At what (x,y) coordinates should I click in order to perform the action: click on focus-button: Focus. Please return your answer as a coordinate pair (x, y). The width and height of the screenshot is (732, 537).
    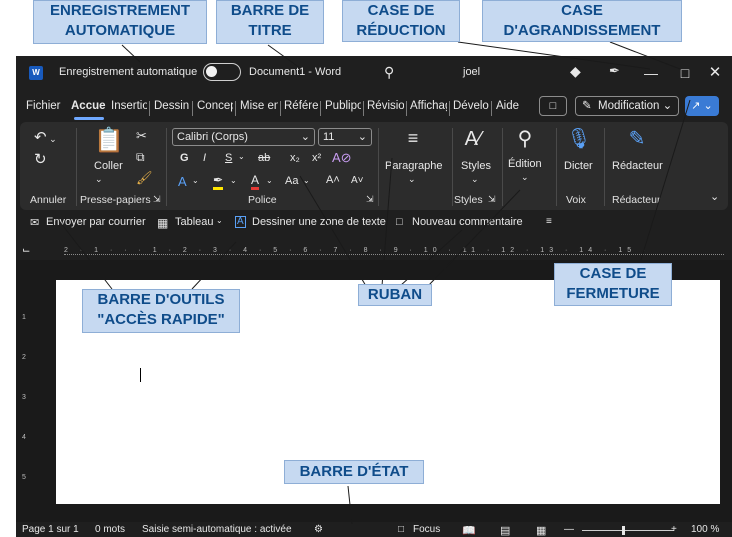
    Looking at the image, I should click on (426, 529).